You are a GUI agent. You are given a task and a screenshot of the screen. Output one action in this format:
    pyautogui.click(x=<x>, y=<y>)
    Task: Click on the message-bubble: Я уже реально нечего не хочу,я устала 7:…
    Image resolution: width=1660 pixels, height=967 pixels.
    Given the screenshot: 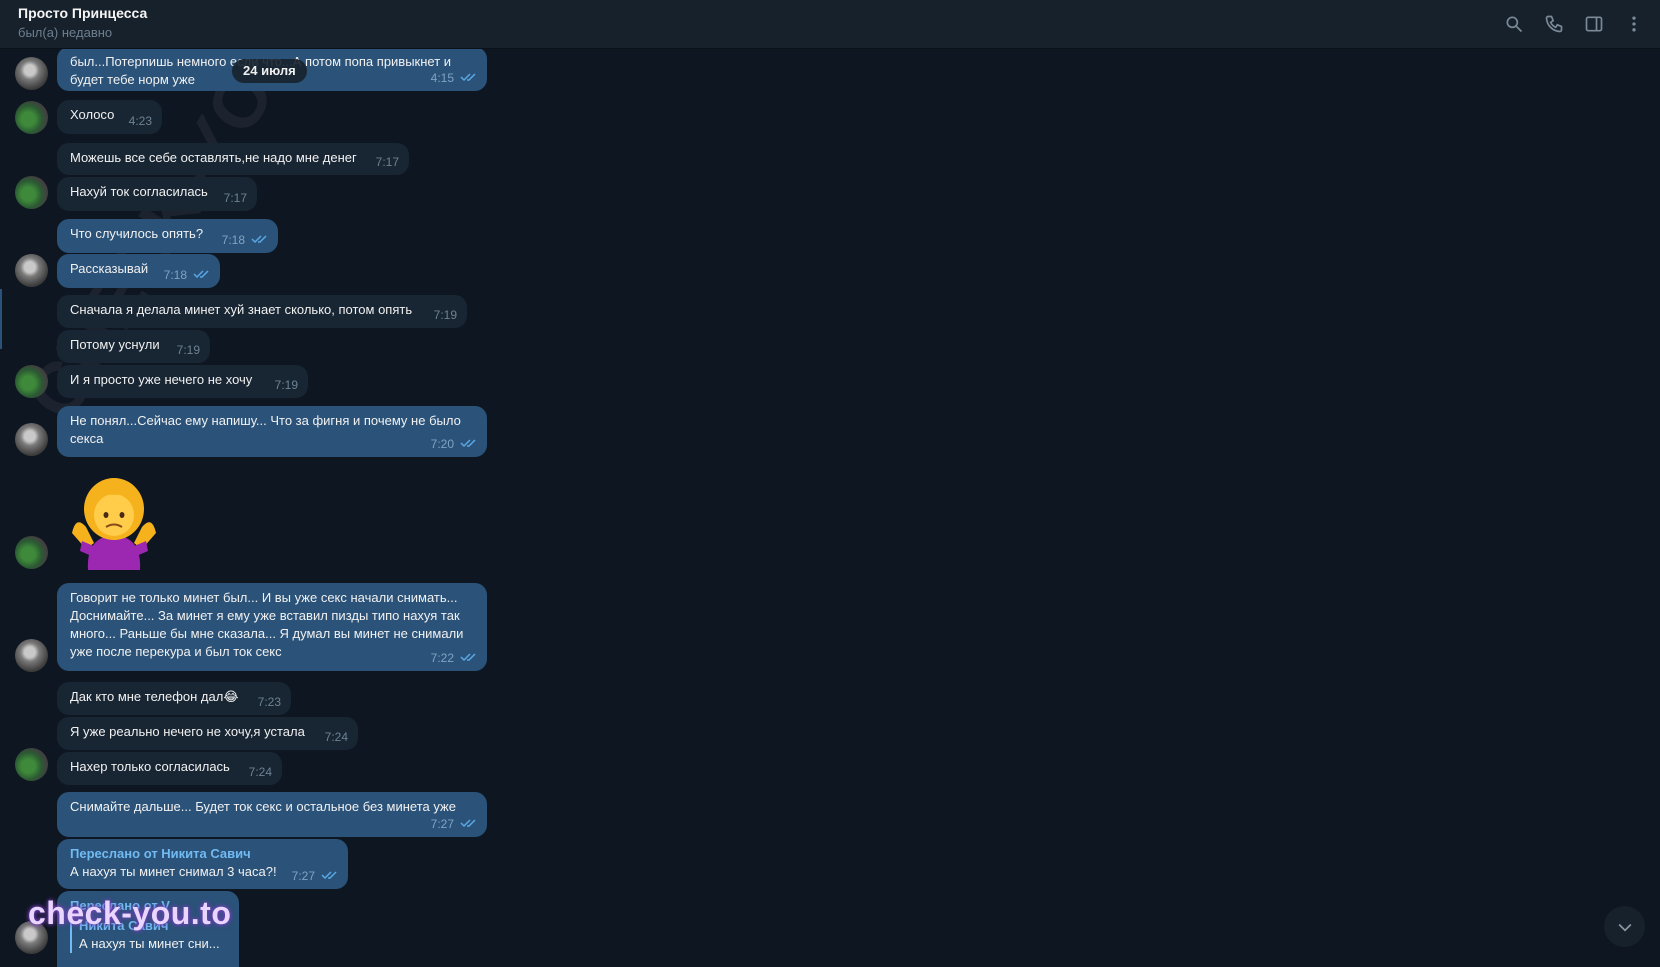 What is the action you would take?
    pyautogui.click(x=207, y=733)
    